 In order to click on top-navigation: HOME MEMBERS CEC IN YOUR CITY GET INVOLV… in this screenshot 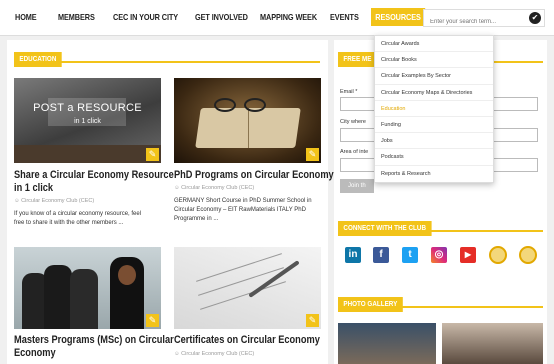, I will do `click(277, 18)`.